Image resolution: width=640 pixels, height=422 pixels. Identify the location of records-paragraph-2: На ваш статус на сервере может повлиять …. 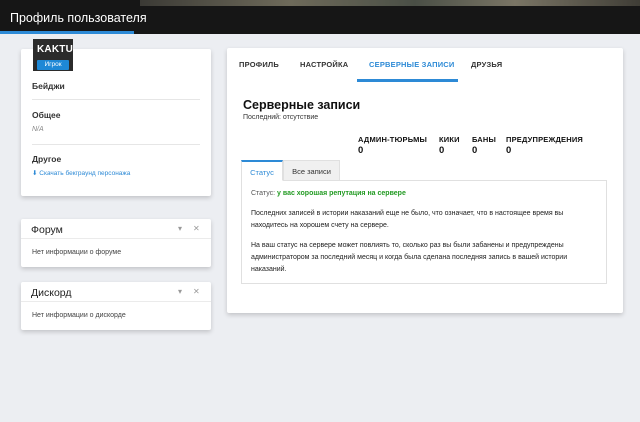
(409, 257).